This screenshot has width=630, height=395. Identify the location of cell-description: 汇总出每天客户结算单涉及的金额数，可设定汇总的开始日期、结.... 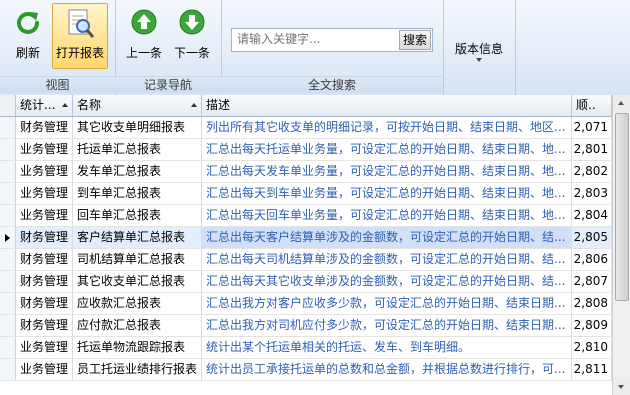
(387, 237).